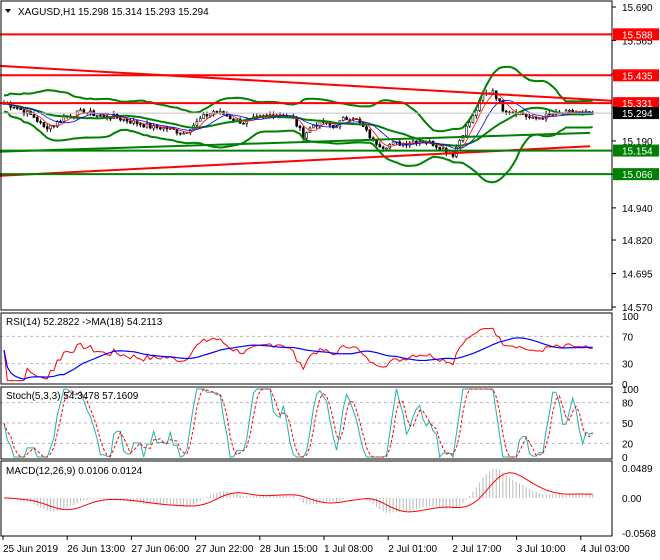 This screenshot has height=560, width=660. I want to click on rsi-tick: 30, so click(628, 365).